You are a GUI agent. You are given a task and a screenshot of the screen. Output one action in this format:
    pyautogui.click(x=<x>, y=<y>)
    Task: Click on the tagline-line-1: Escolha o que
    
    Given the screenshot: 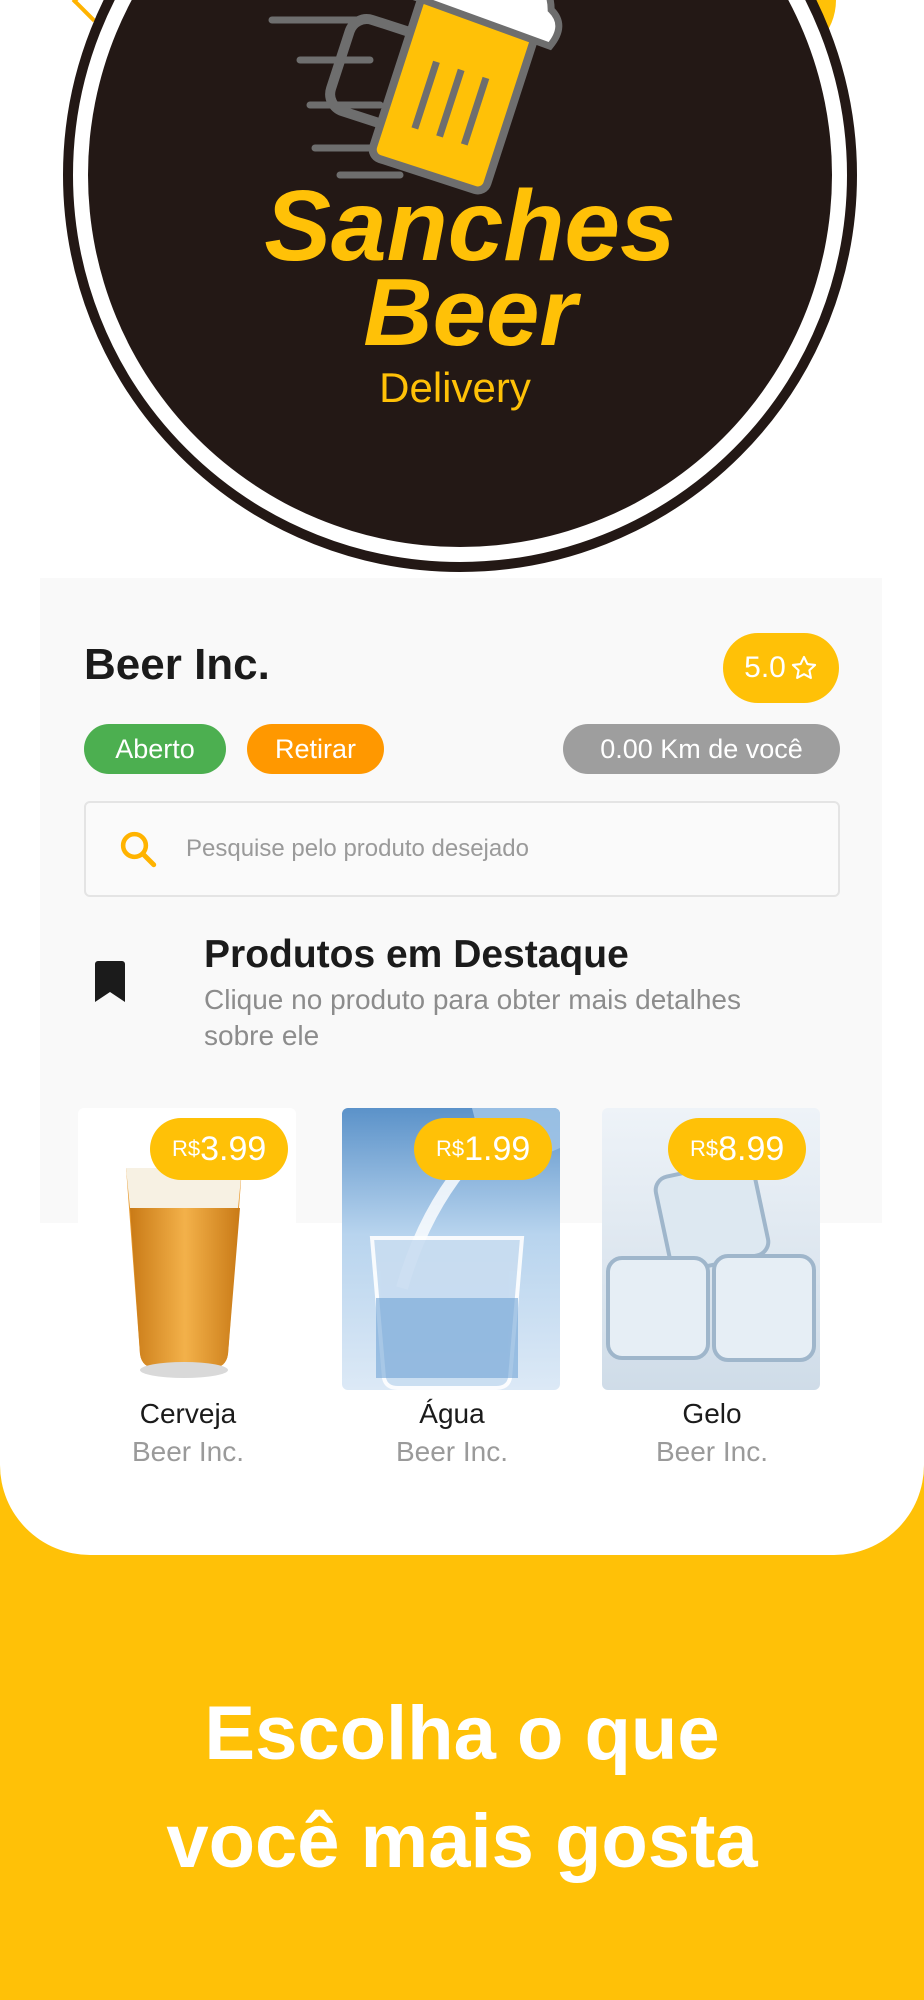 What is the action you would take?
    pyautogui.click(x=462, y=1733)
    